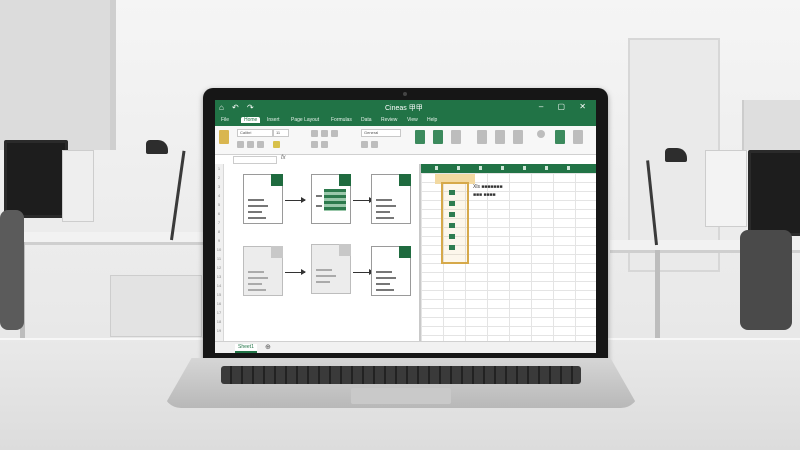 This screenshot has width=800, height=450. What do you see at coordinates (766, 280) in the screenshot?
I see `office-chair-right` at bounding box center [766, 280].